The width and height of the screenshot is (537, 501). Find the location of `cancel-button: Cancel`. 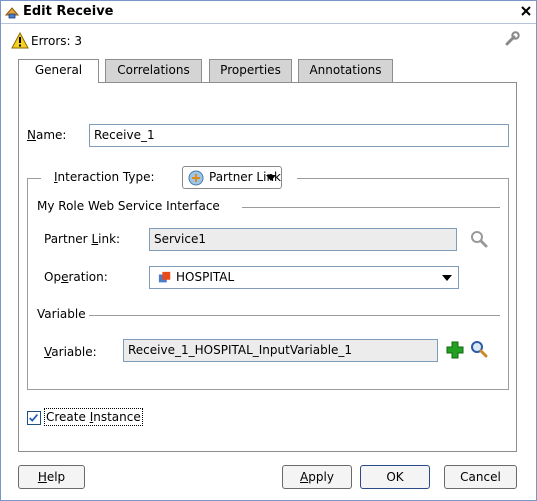

cancel-button: Cancel is located at coordinates (480, 477).